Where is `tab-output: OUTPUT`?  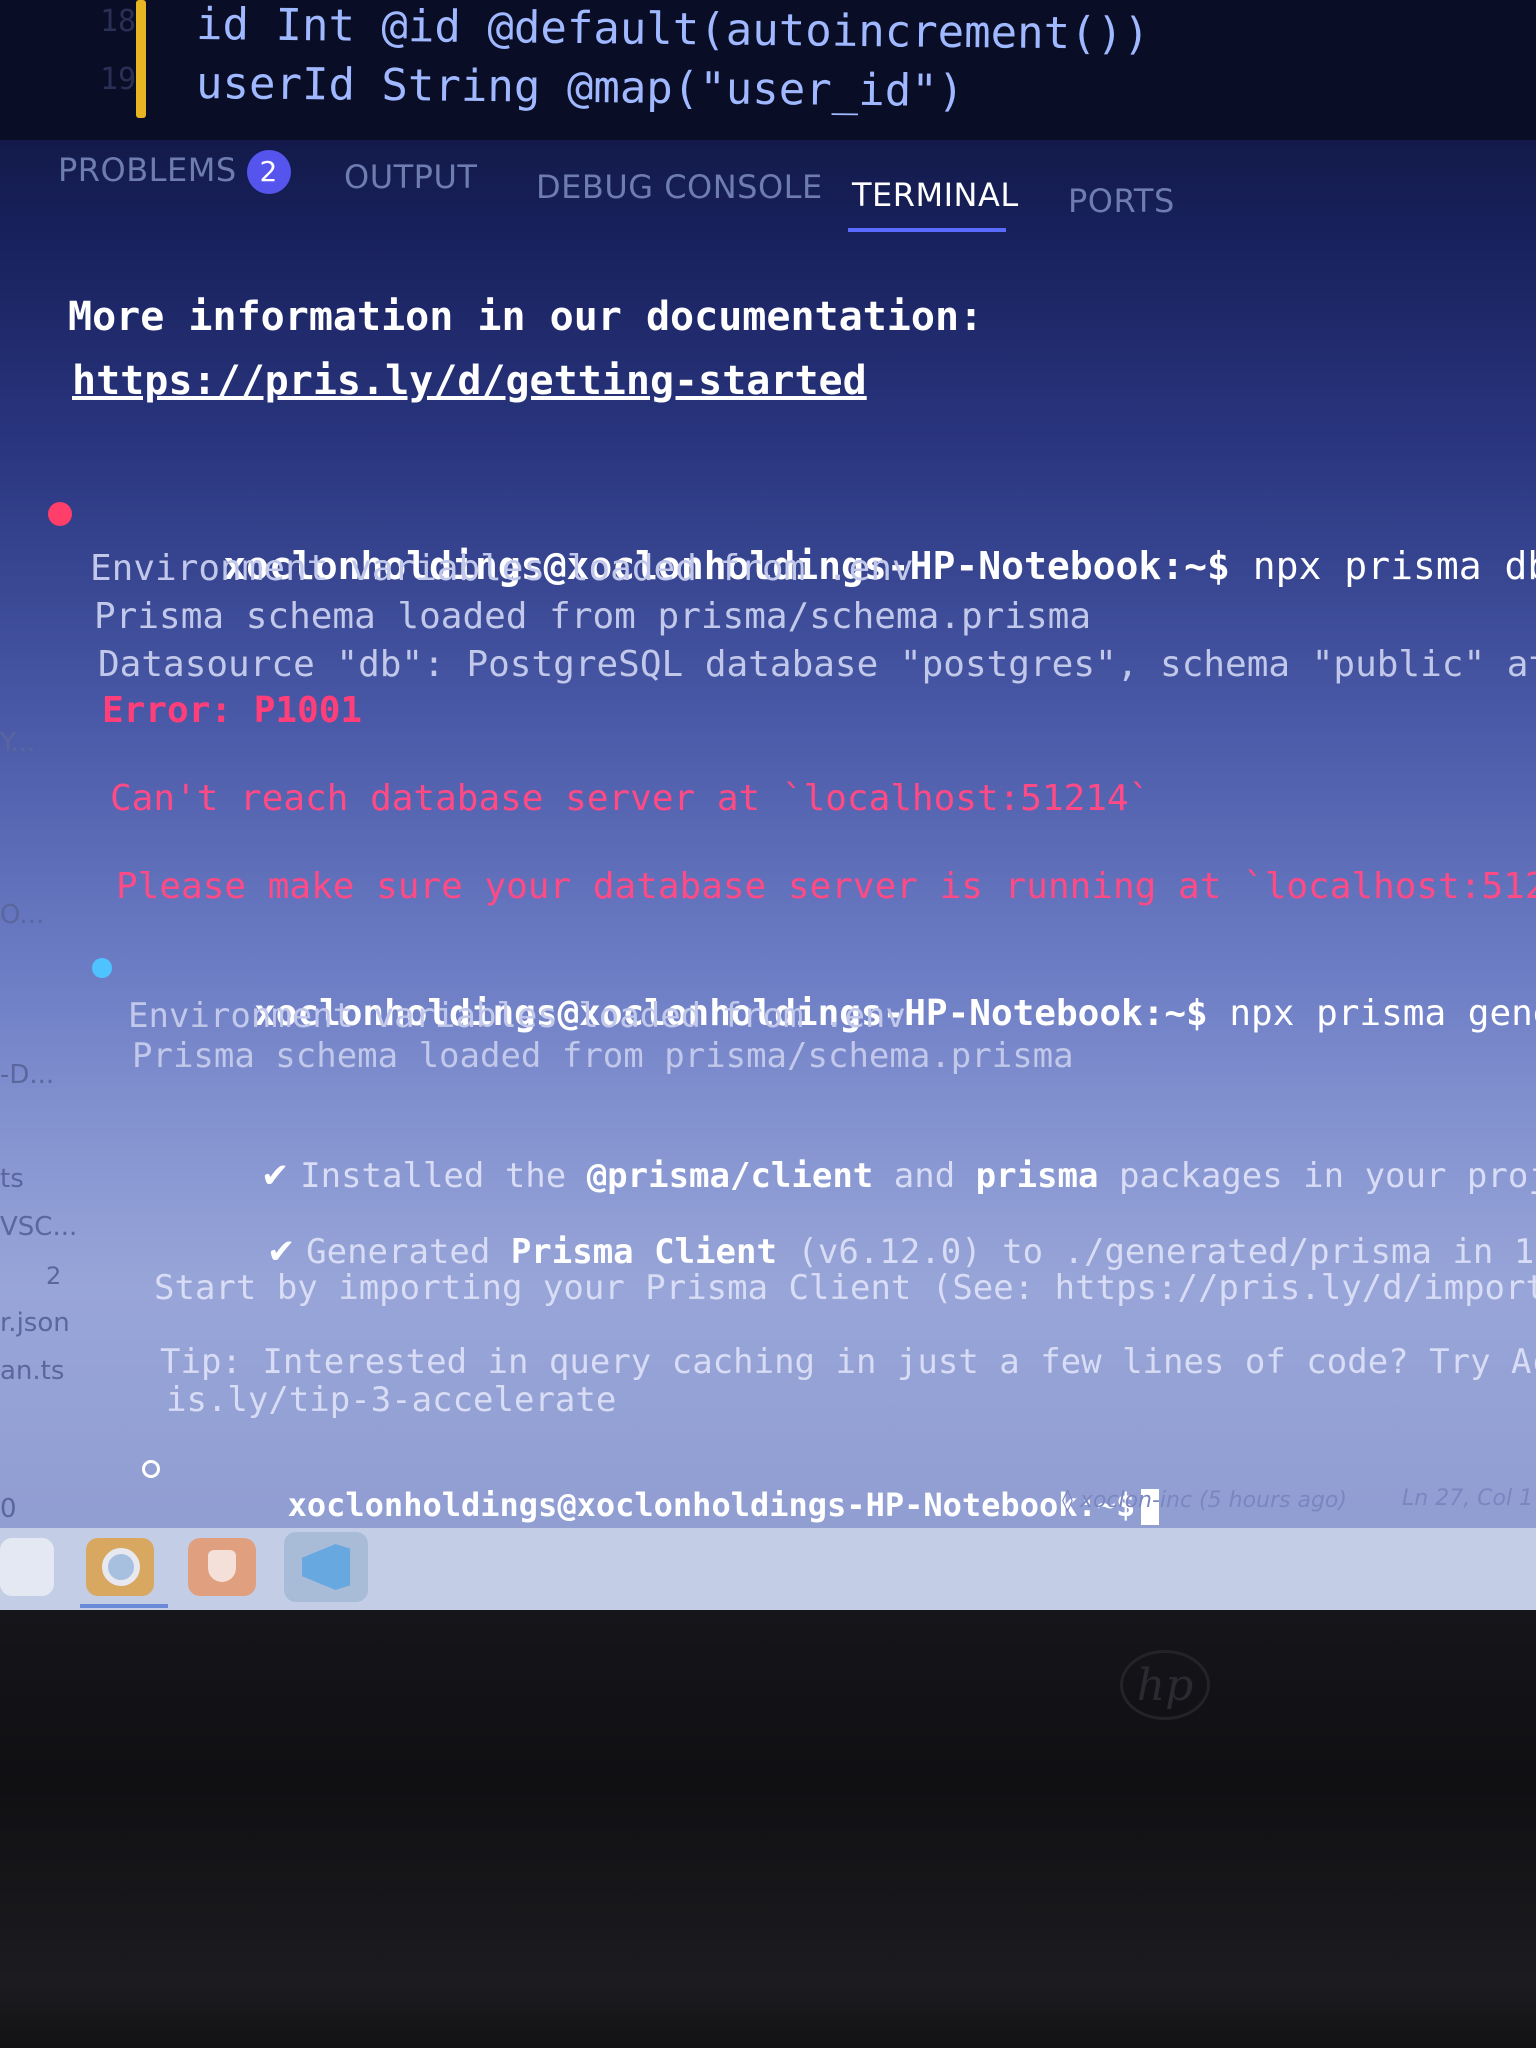 tab-output: OUTPUT is located at coordinates (410, 177).